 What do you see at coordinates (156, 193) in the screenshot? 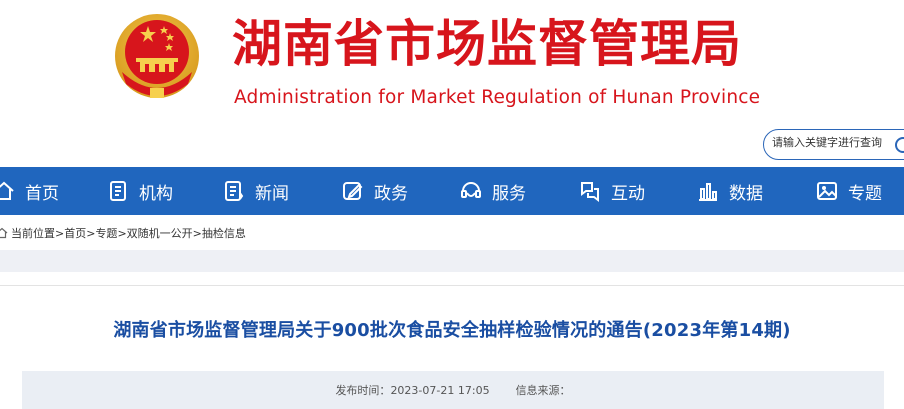
I see `nav-label: 机构` at bounding box center [156, 193].